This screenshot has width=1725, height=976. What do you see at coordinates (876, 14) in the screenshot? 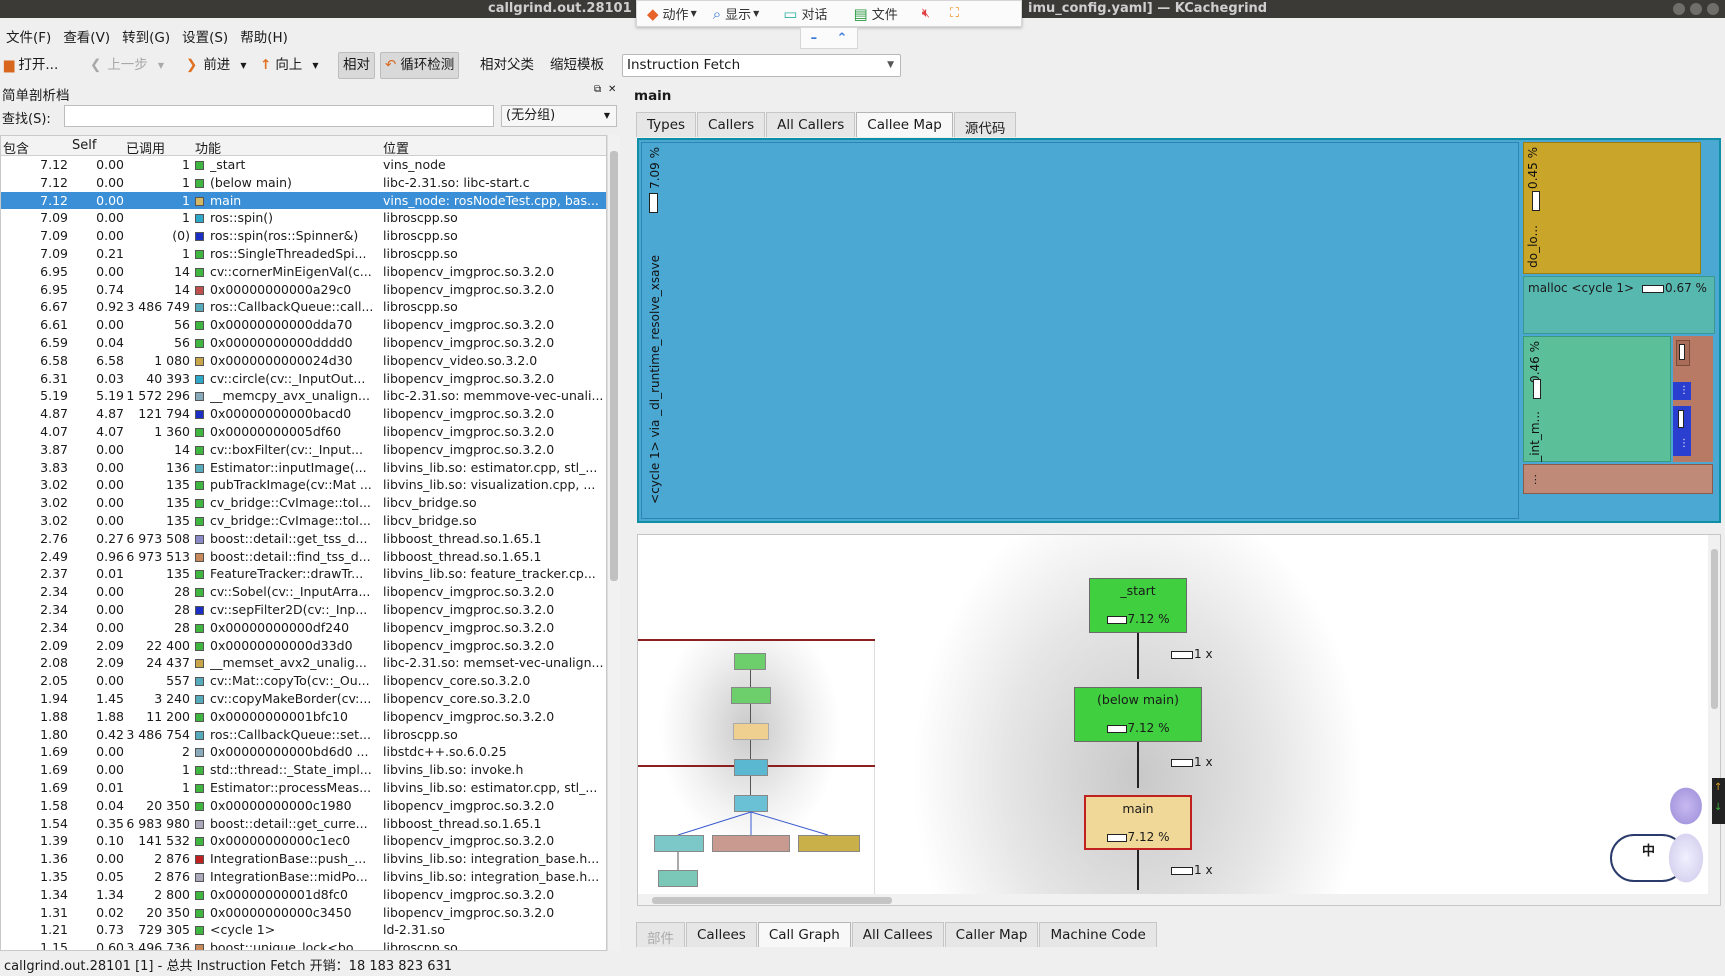
I see `file-button: ▤ 文件` at bounding box center [876, 14].